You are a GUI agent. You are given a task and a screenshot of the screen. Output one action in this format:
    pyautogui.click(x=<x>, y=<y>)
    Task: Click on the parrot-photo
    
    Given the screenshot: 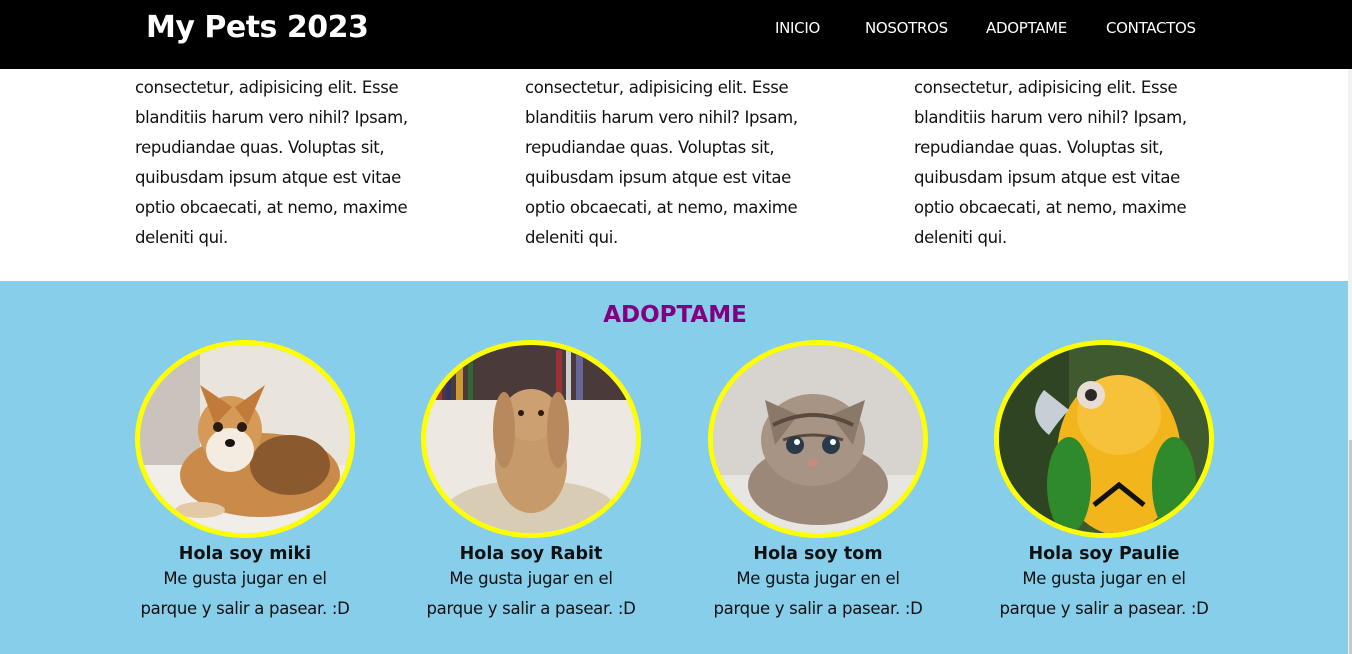 What is the action you would take?
    pyautogui.click(x=1104, y=439)
    